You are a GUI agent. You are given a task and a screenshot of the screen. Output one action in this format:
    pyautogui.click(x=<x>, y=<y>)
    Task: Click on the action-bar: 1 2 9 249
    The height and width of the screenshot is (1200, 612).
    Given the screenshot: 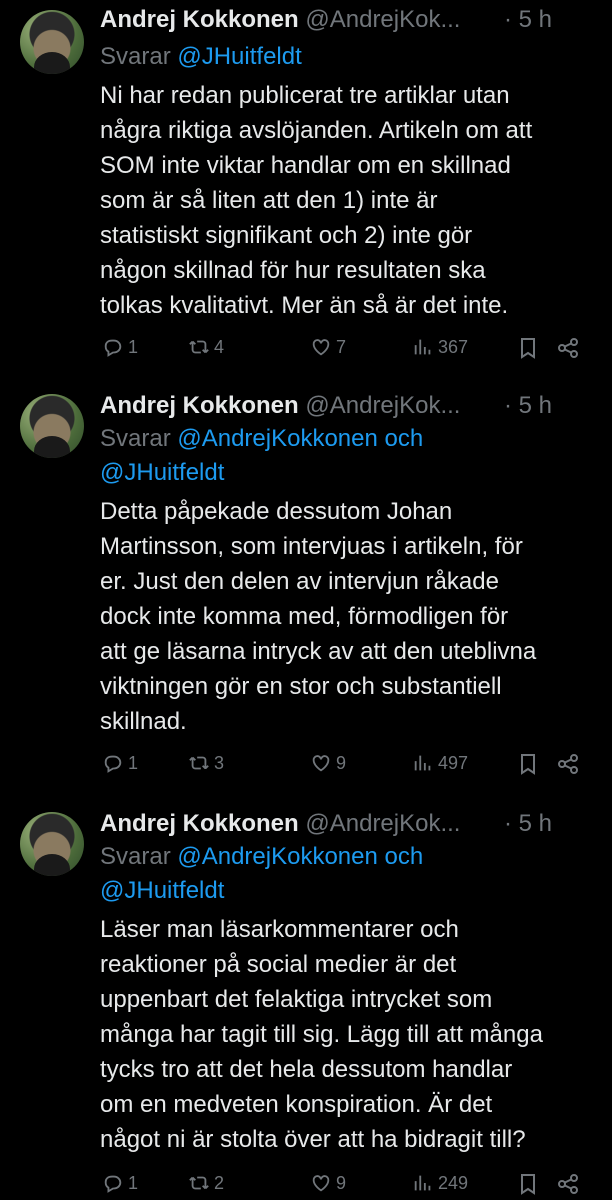 What is the action you would take?
    pyautogui.click(x=346, y=1186)
    